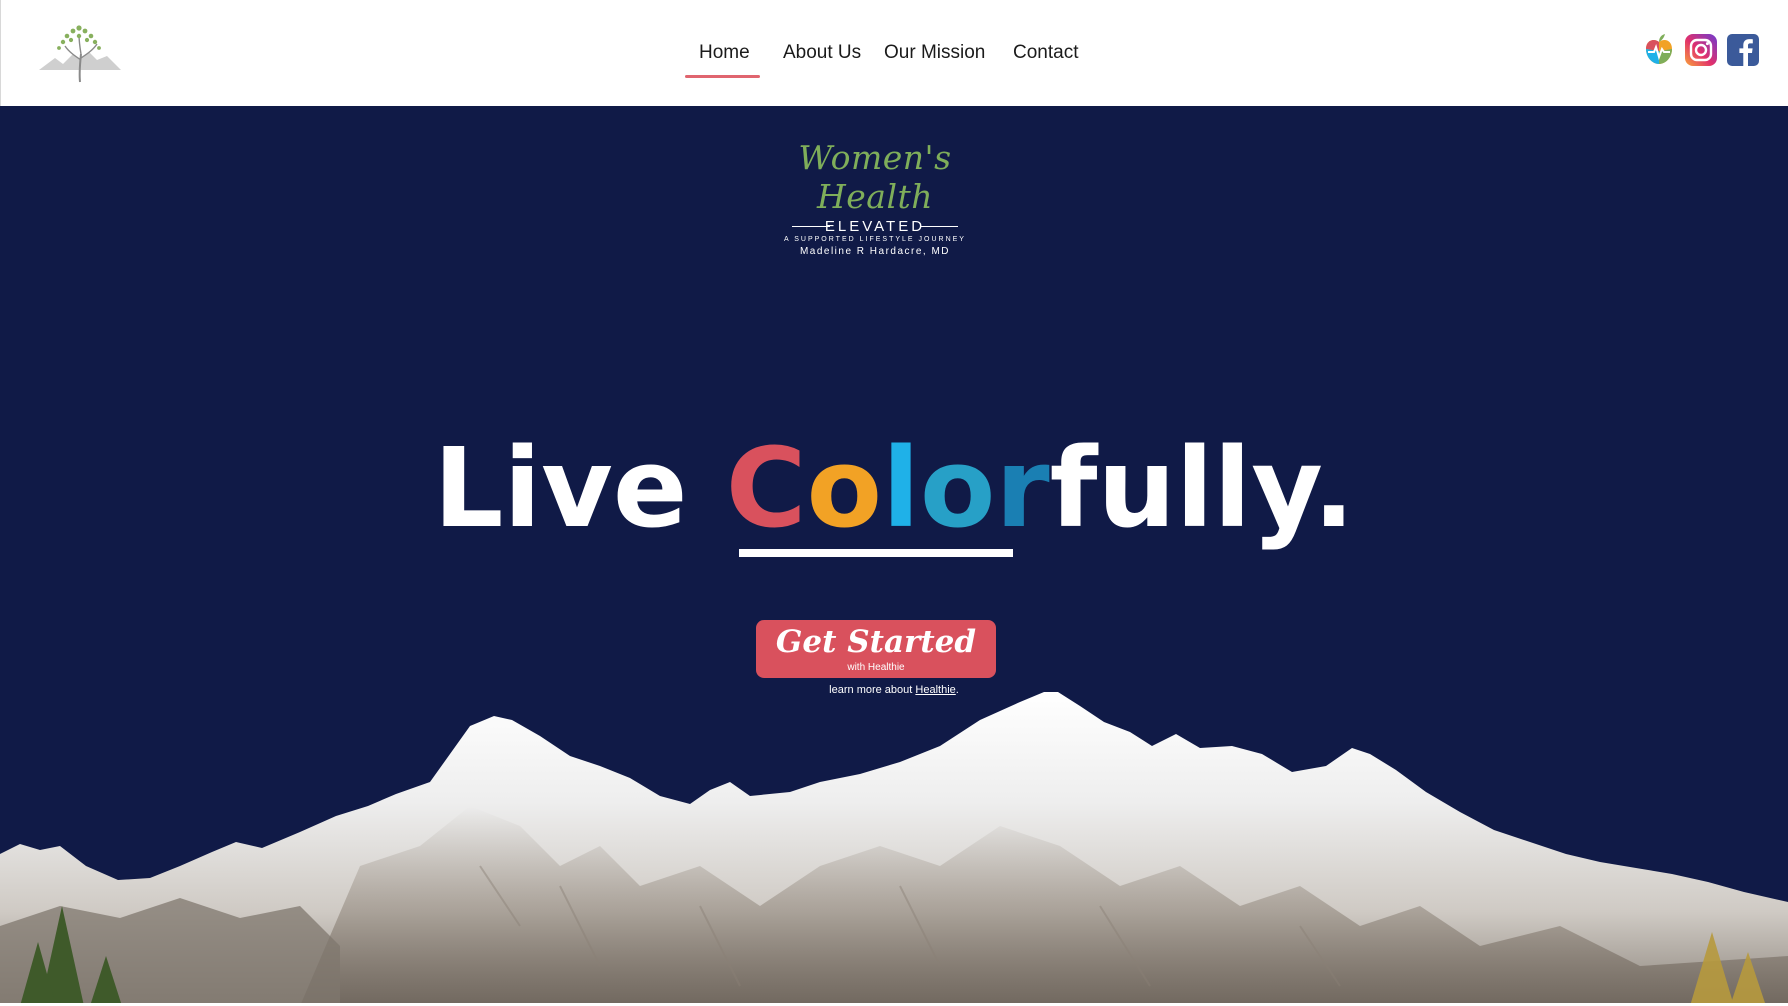  I want to click on main-nav: Home About Us Our Mission Contact, so click(894, 57).